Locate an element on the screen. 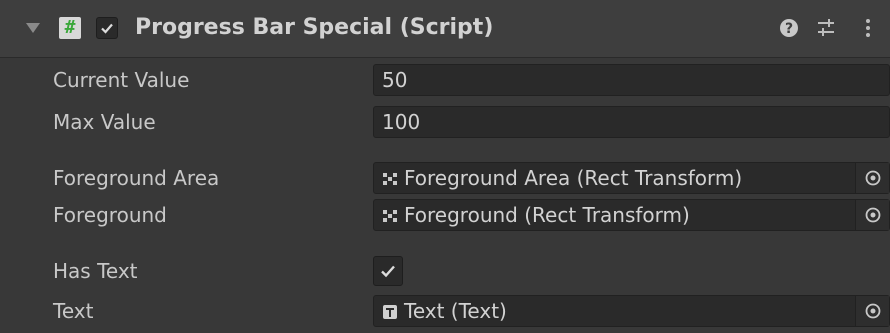  current-value-field: 50 is located at coordinates (631, 80).